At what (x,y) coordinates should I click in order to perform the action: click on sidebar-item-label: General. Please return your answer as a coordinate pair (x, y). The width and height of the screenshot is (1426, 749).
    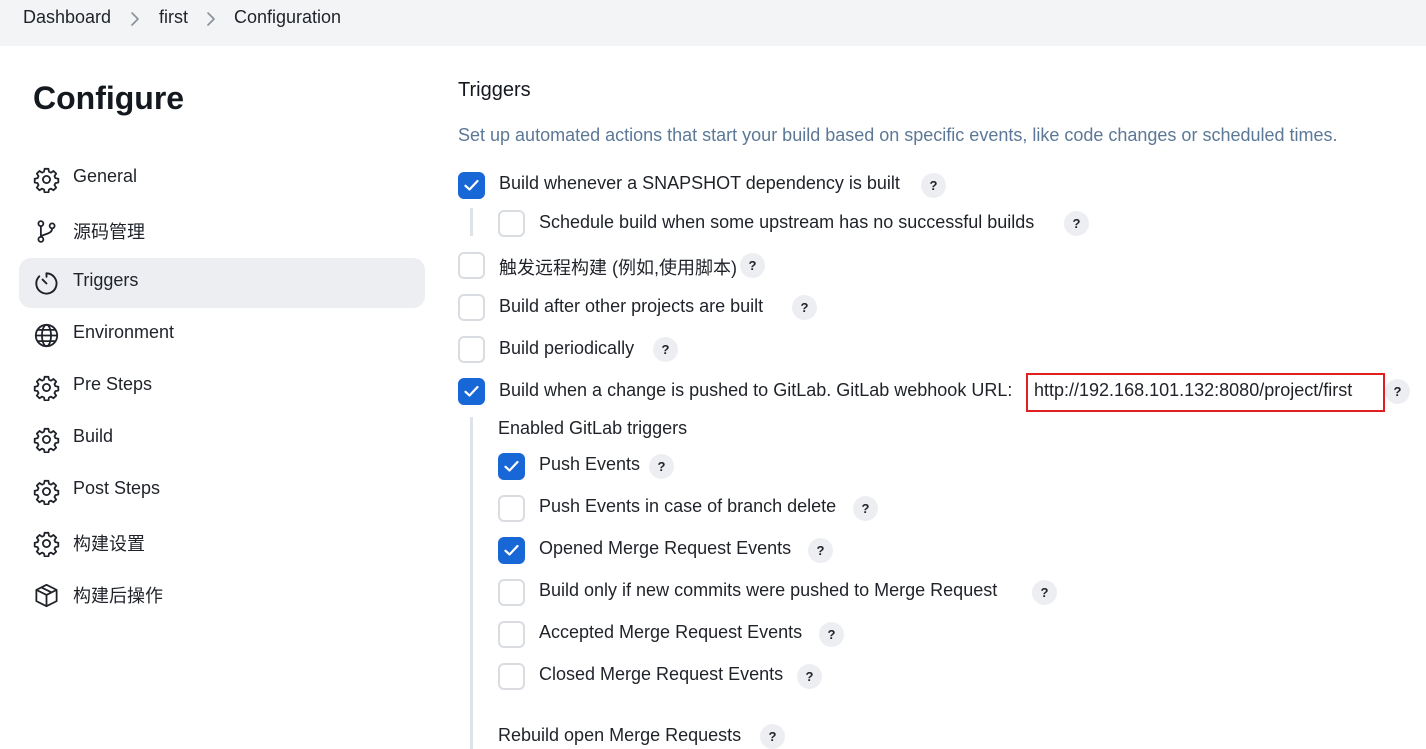
    Looking at the image, I should click on (105, 176).